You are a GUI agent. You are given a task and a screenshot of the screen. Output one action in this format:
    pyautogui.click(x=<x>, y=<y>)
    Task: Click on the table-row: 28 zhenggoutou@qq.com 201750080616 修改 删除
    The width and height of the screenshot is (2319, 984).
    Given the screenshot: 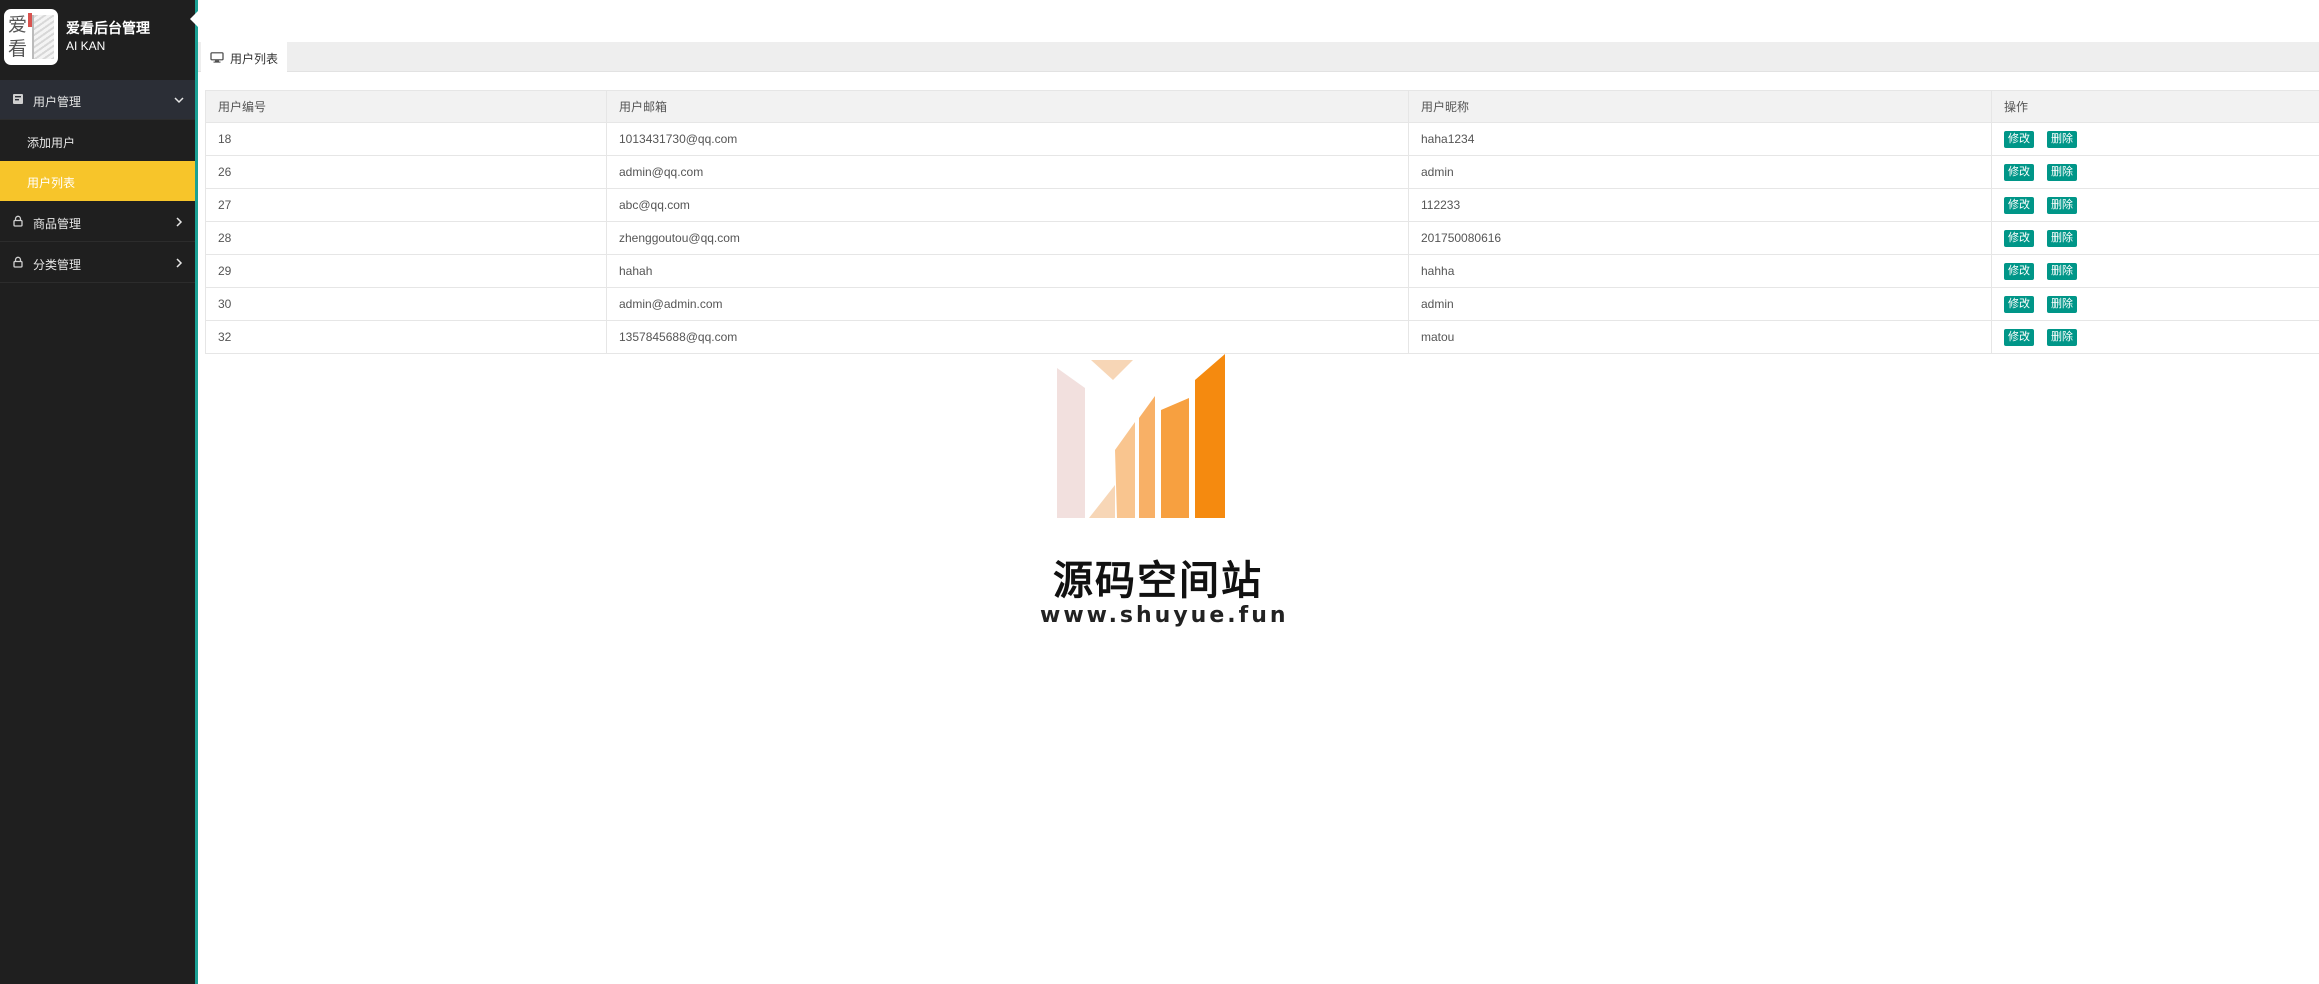 What is the action you would take?
    pyautogui.click(x=1262, y=238)
    